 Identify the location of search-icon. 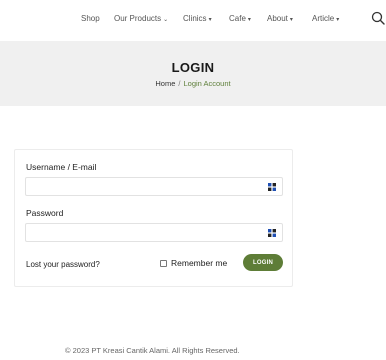
(378, 18).